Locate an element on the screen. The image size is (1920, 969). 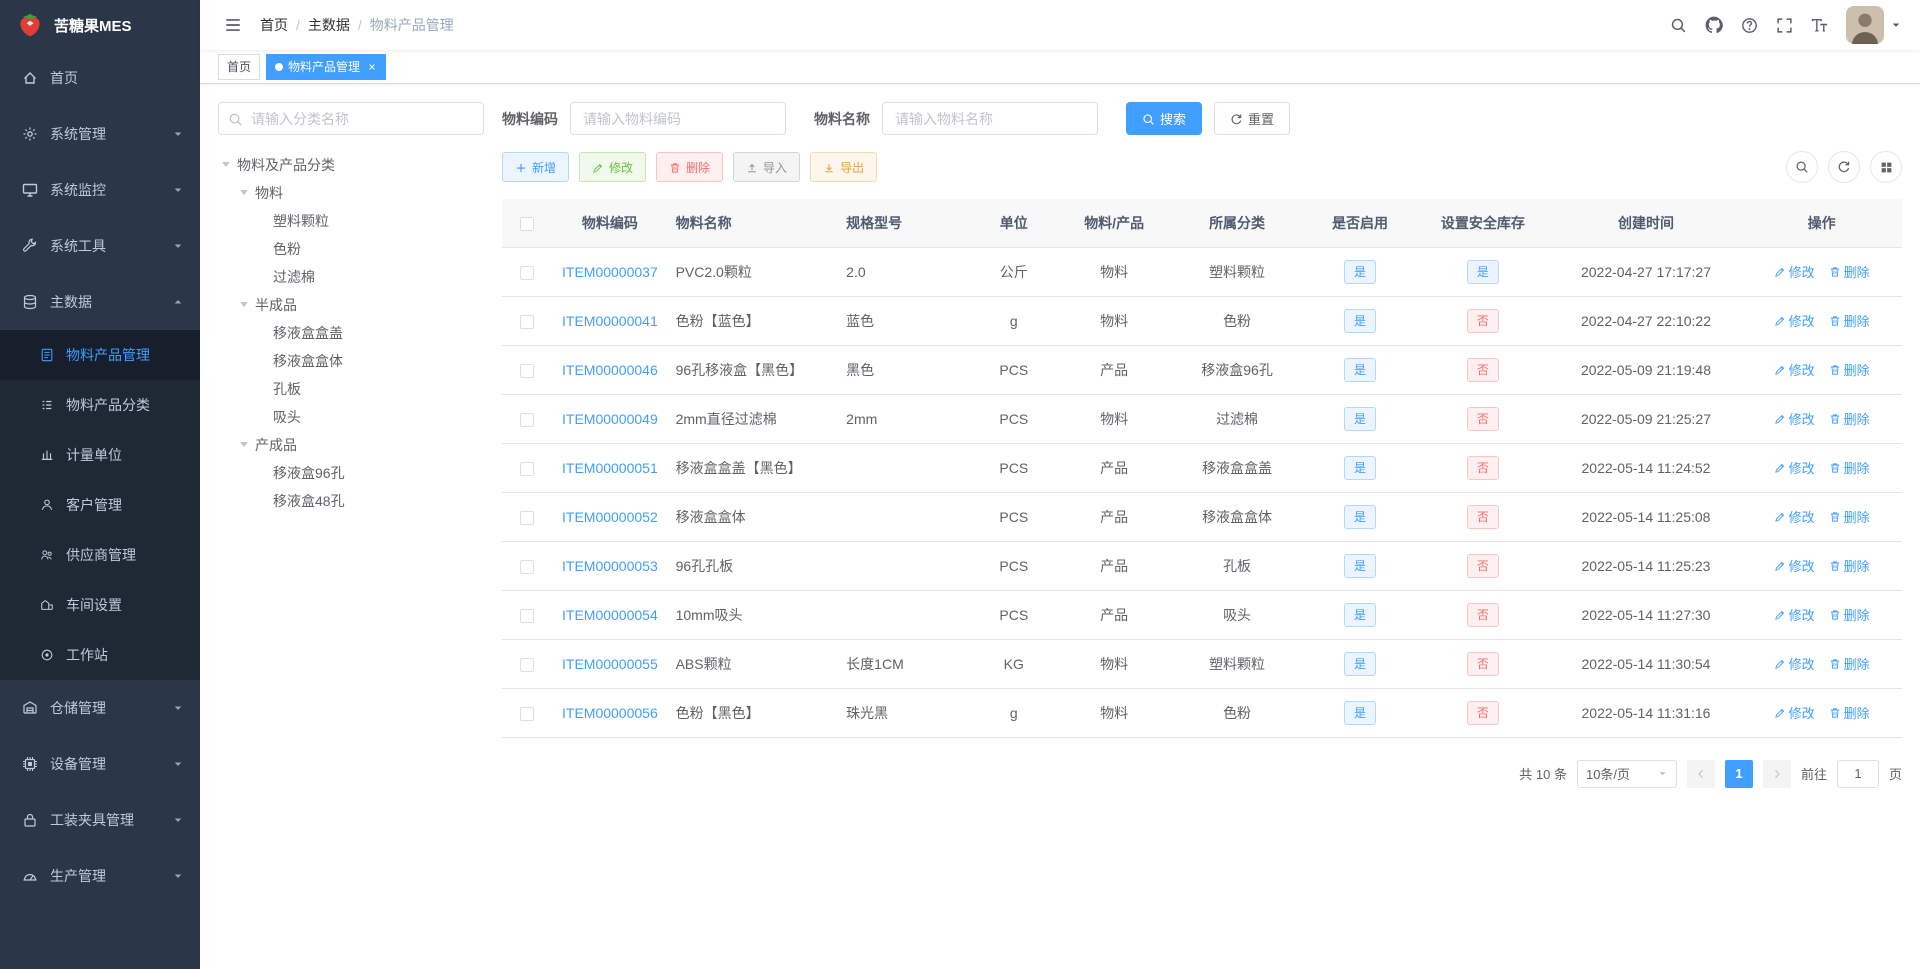
tree-node: 移液盒盒盖 is located at coordinates (351, 333).